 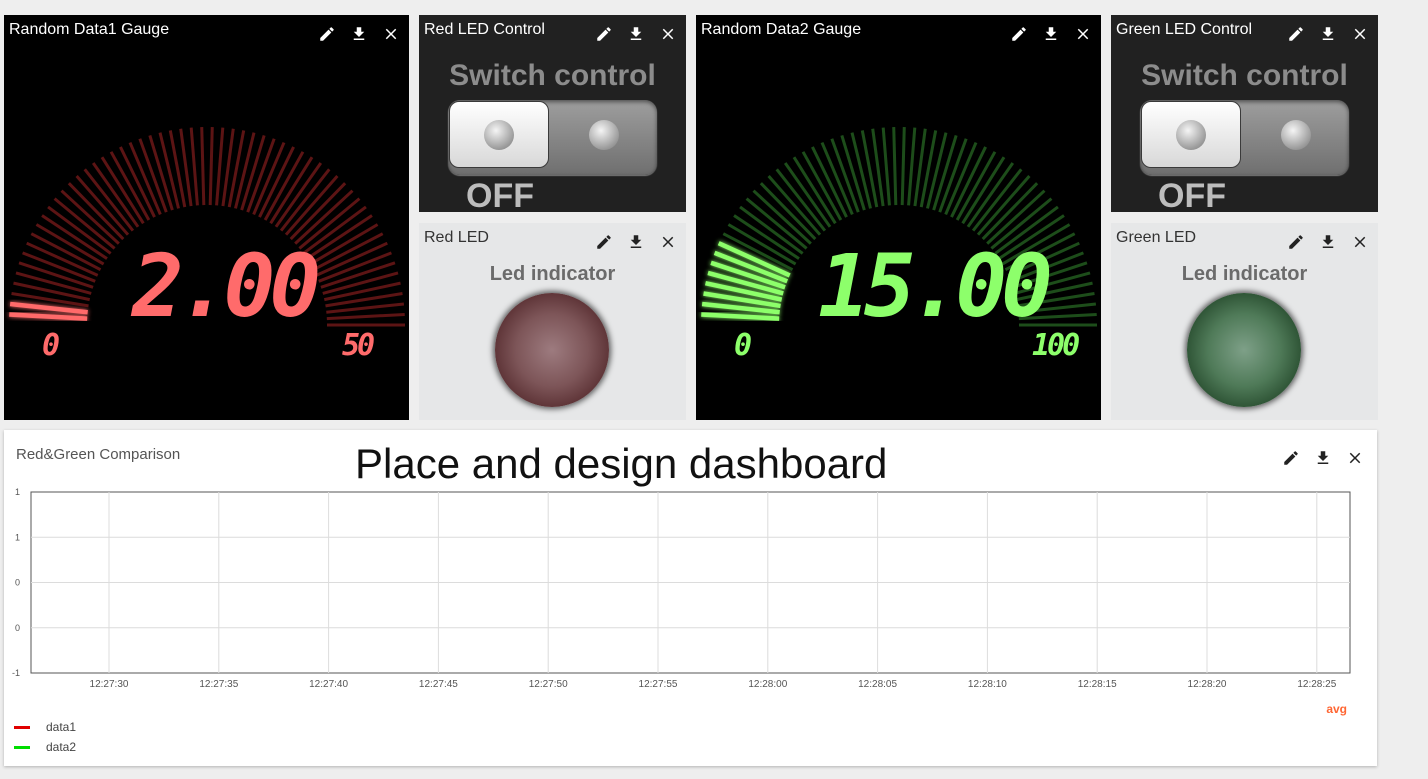 I want to click on green-switch-title: Green LED Control, so click(x=1184, y=29).